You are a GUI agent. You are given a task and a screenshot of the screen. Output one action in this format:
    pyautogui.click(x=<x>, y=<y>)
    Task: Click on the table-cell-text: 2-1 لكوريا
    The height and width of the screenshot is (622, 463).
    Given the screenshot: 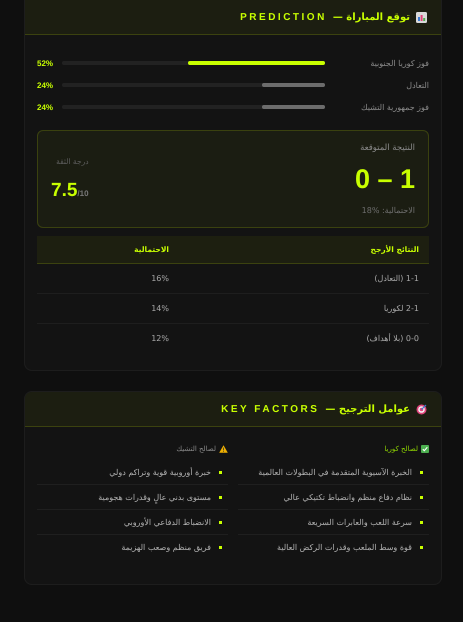 What is the action you would take?
    pyautogui.click(x=401, y=308)
    